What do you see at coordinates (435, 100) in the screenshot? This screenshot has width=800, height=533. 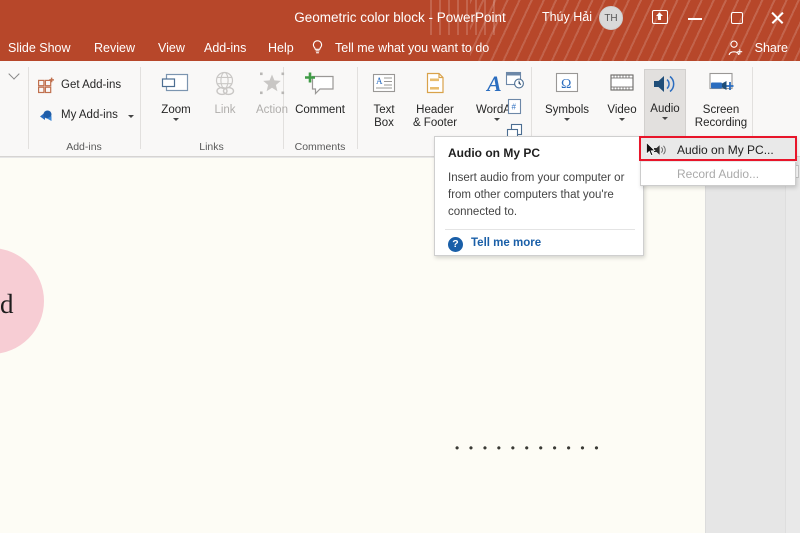 I see `header-footer-button: Header & Footer` at bounding box center [435, 100].